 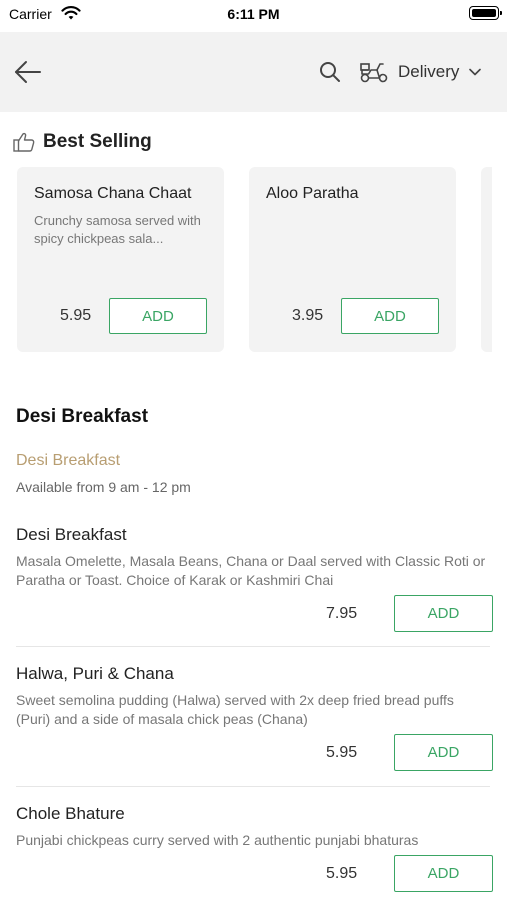 I want to click on best-selling-card-partial, so click(x=486, y=259).